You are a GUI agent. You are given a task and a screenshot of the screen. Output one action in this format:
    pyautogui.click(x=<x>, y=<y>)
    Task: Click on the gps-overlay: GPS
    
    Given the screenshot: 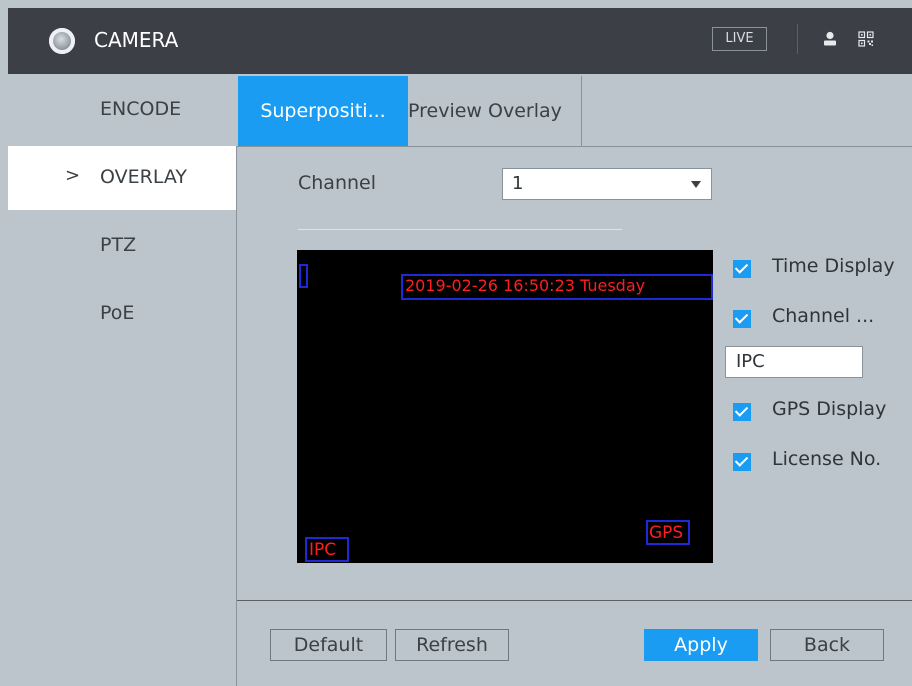 What is the action you would take?
    pyautogui.click(x=668, y=532)
    